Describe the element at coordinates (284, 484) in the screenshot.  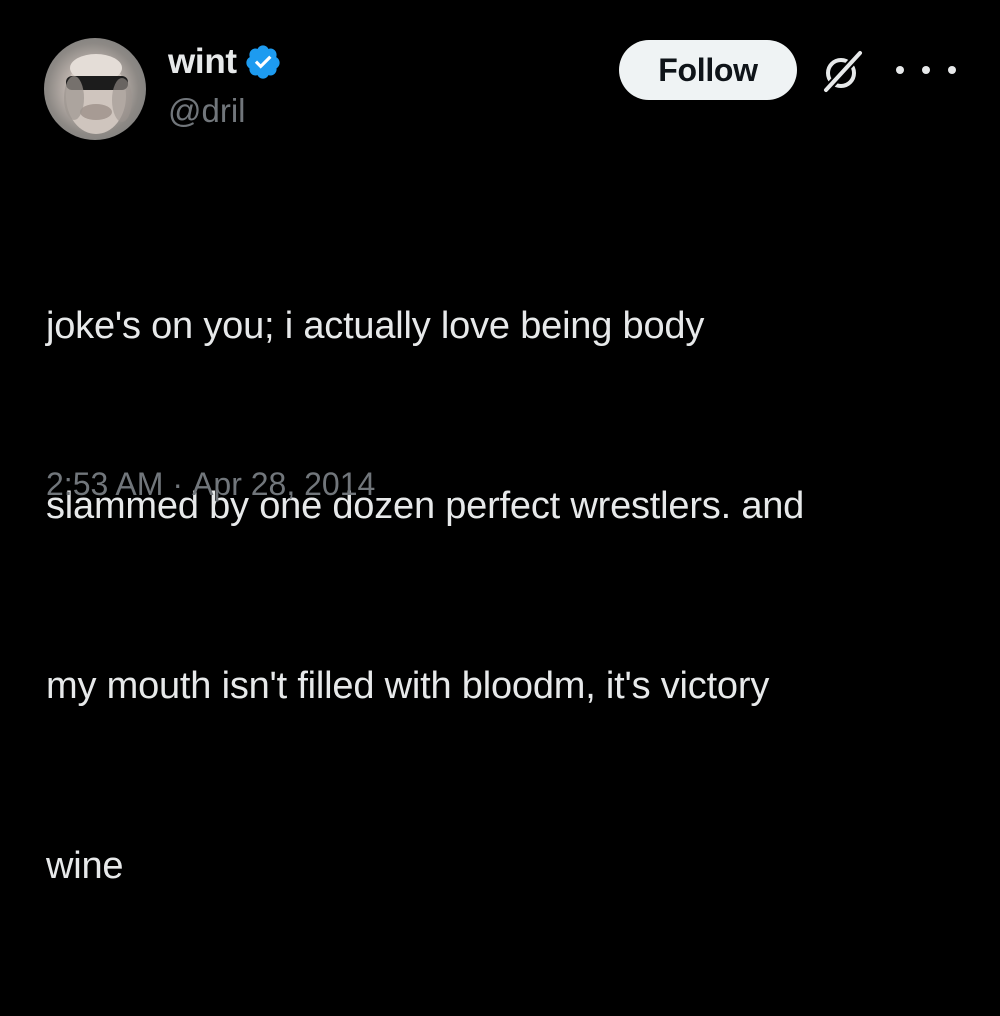
I see `tweet-date: Apr 28, 2014` at that location.